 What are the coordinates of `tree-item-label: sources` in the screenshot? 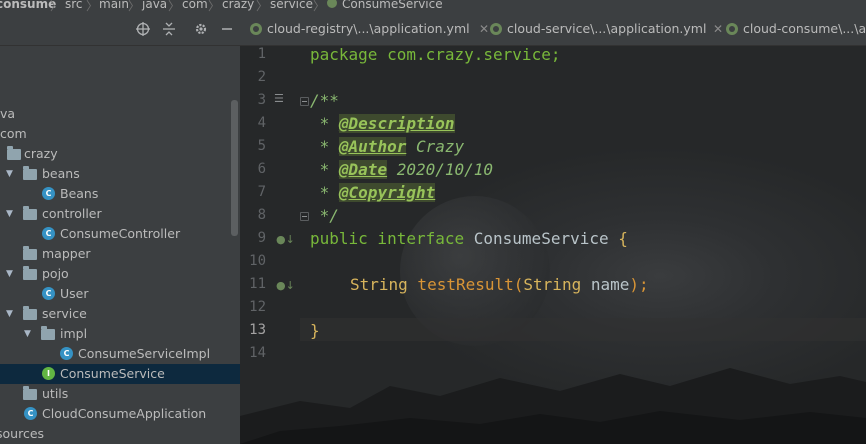 It's located at (22, 433).